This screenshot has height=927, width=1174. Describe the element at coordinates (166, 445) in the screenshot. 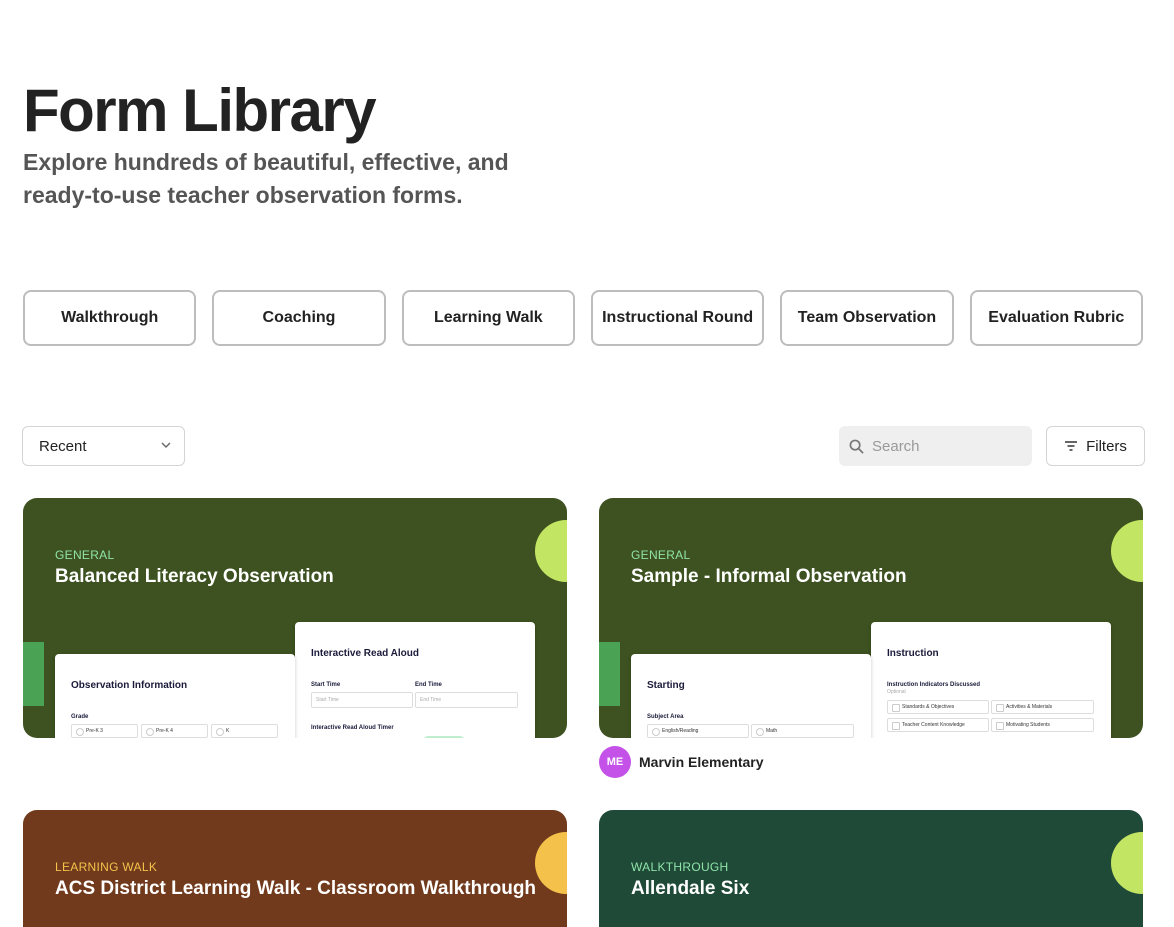

I see `chevron-down-icon` at that location.